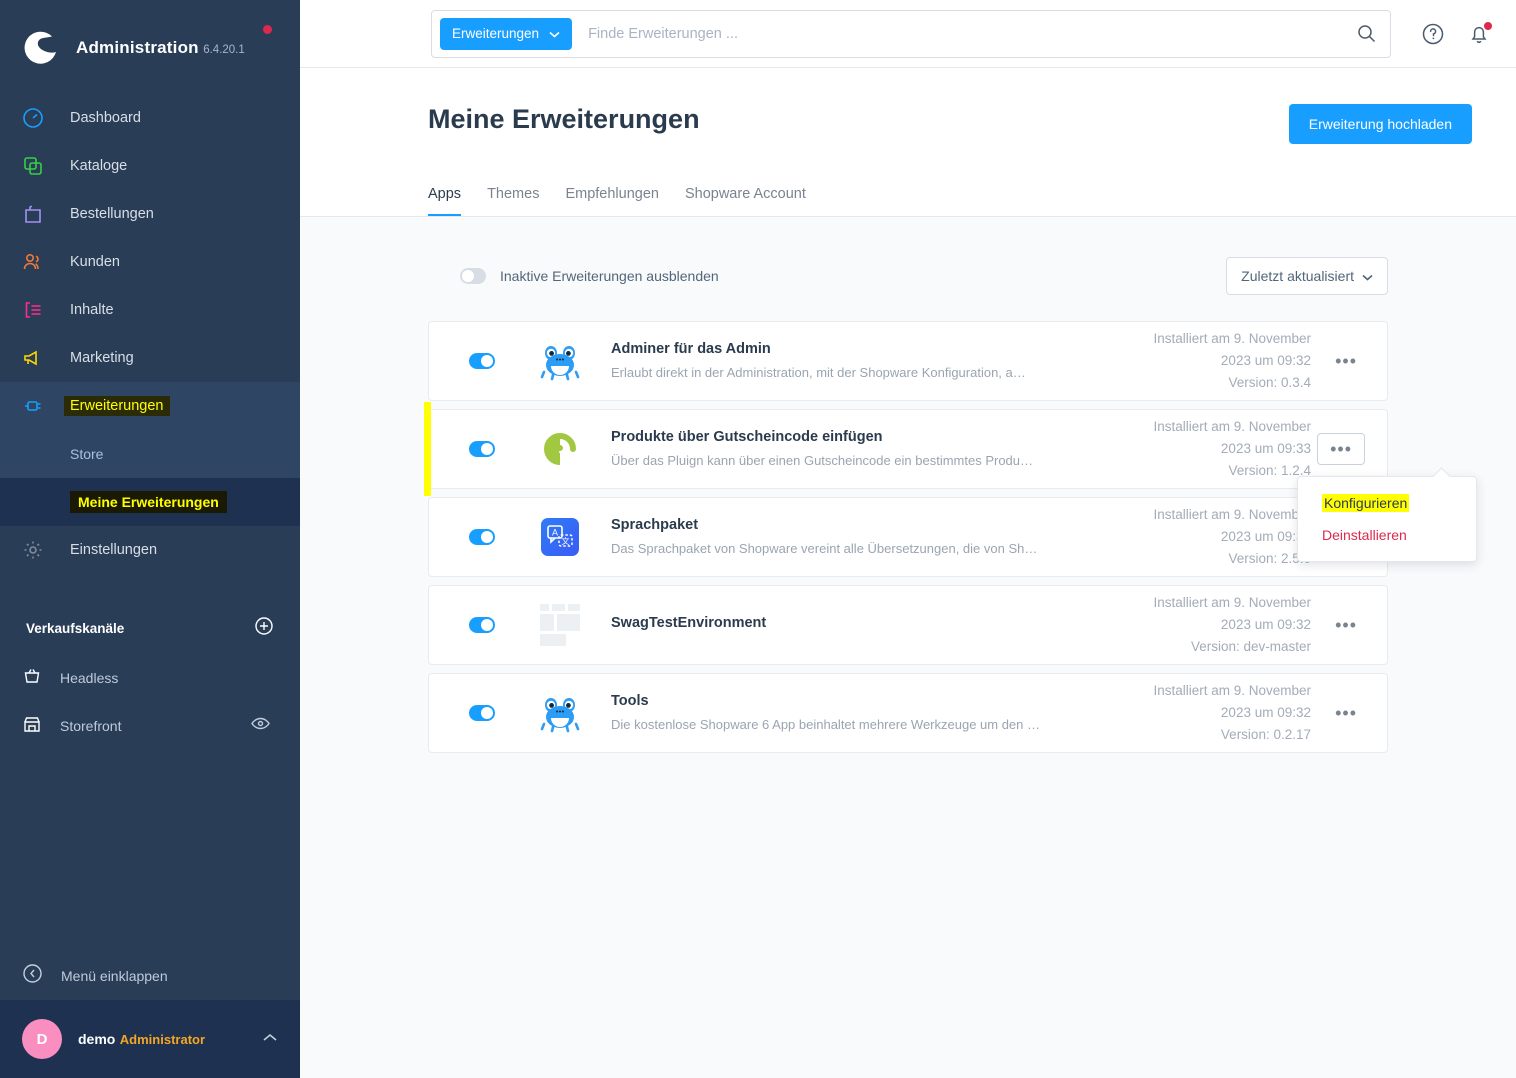 This screenshot has height=1078, width=1516. Describe the element at coordinates (1433, 34) in the screenshot. I see `help-circle-icon` at that location.